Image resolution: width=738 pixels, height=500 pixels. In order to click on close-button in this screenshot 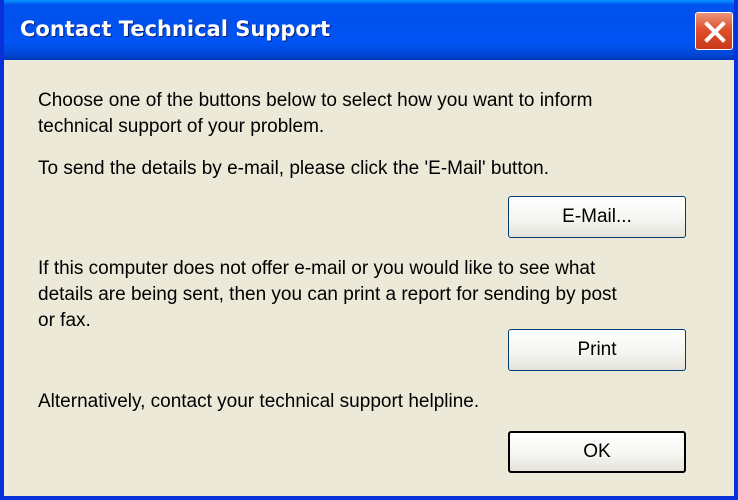, I will do `click(714, 31)`.